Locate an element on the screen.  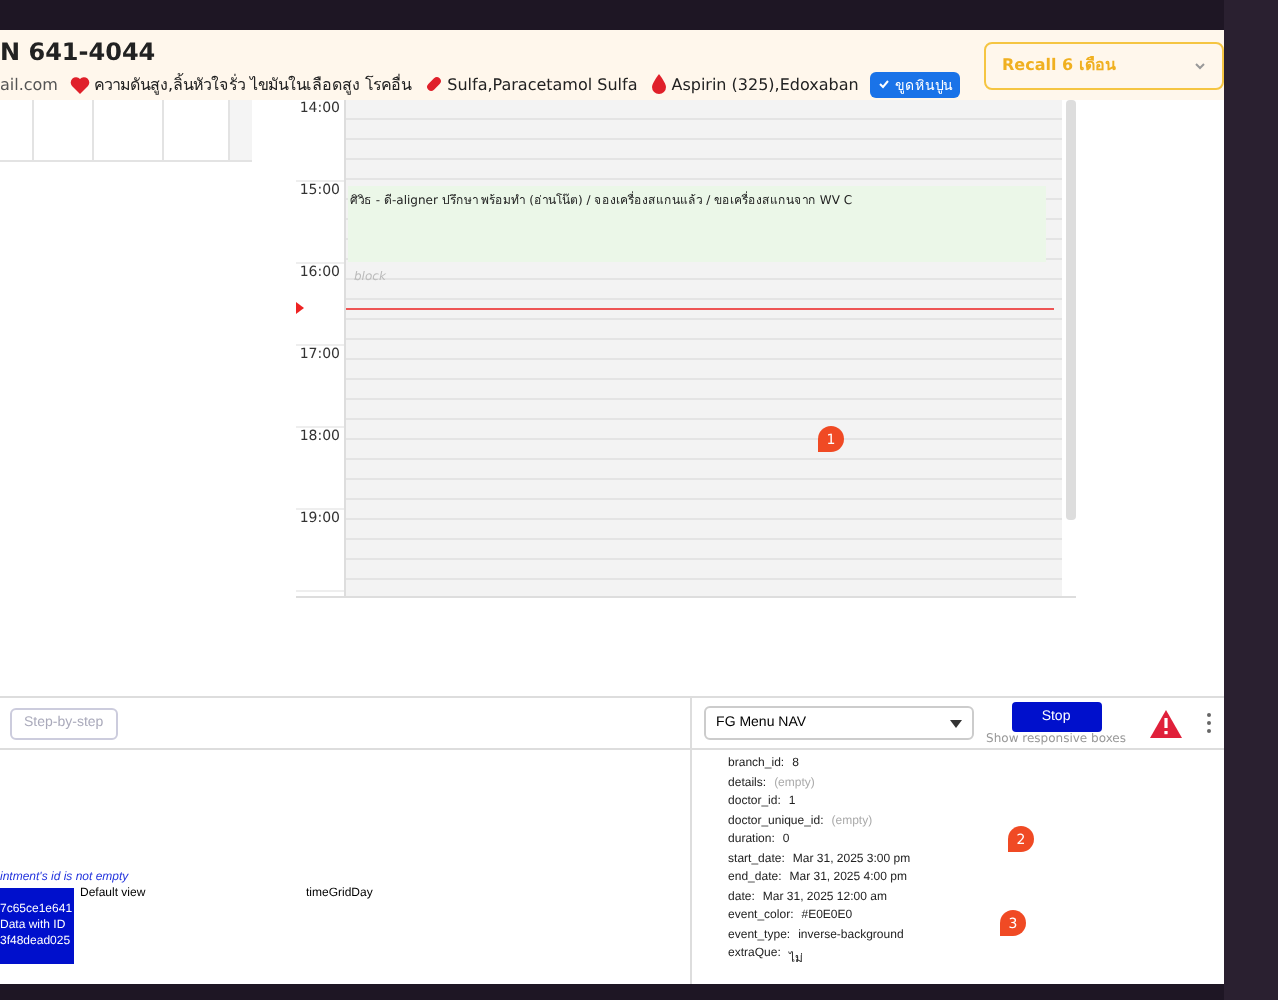
patient-title: N 641-4044 is located at coordinates (79, 51).